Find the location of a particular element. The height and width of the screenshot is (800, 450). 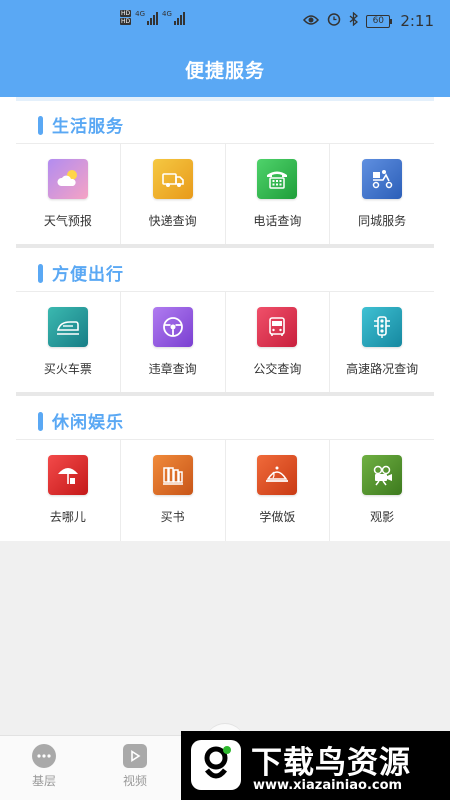

app-header: HD HD 4G 4G 60 2:11 便捷服务 is located at coordinates (225, 48).